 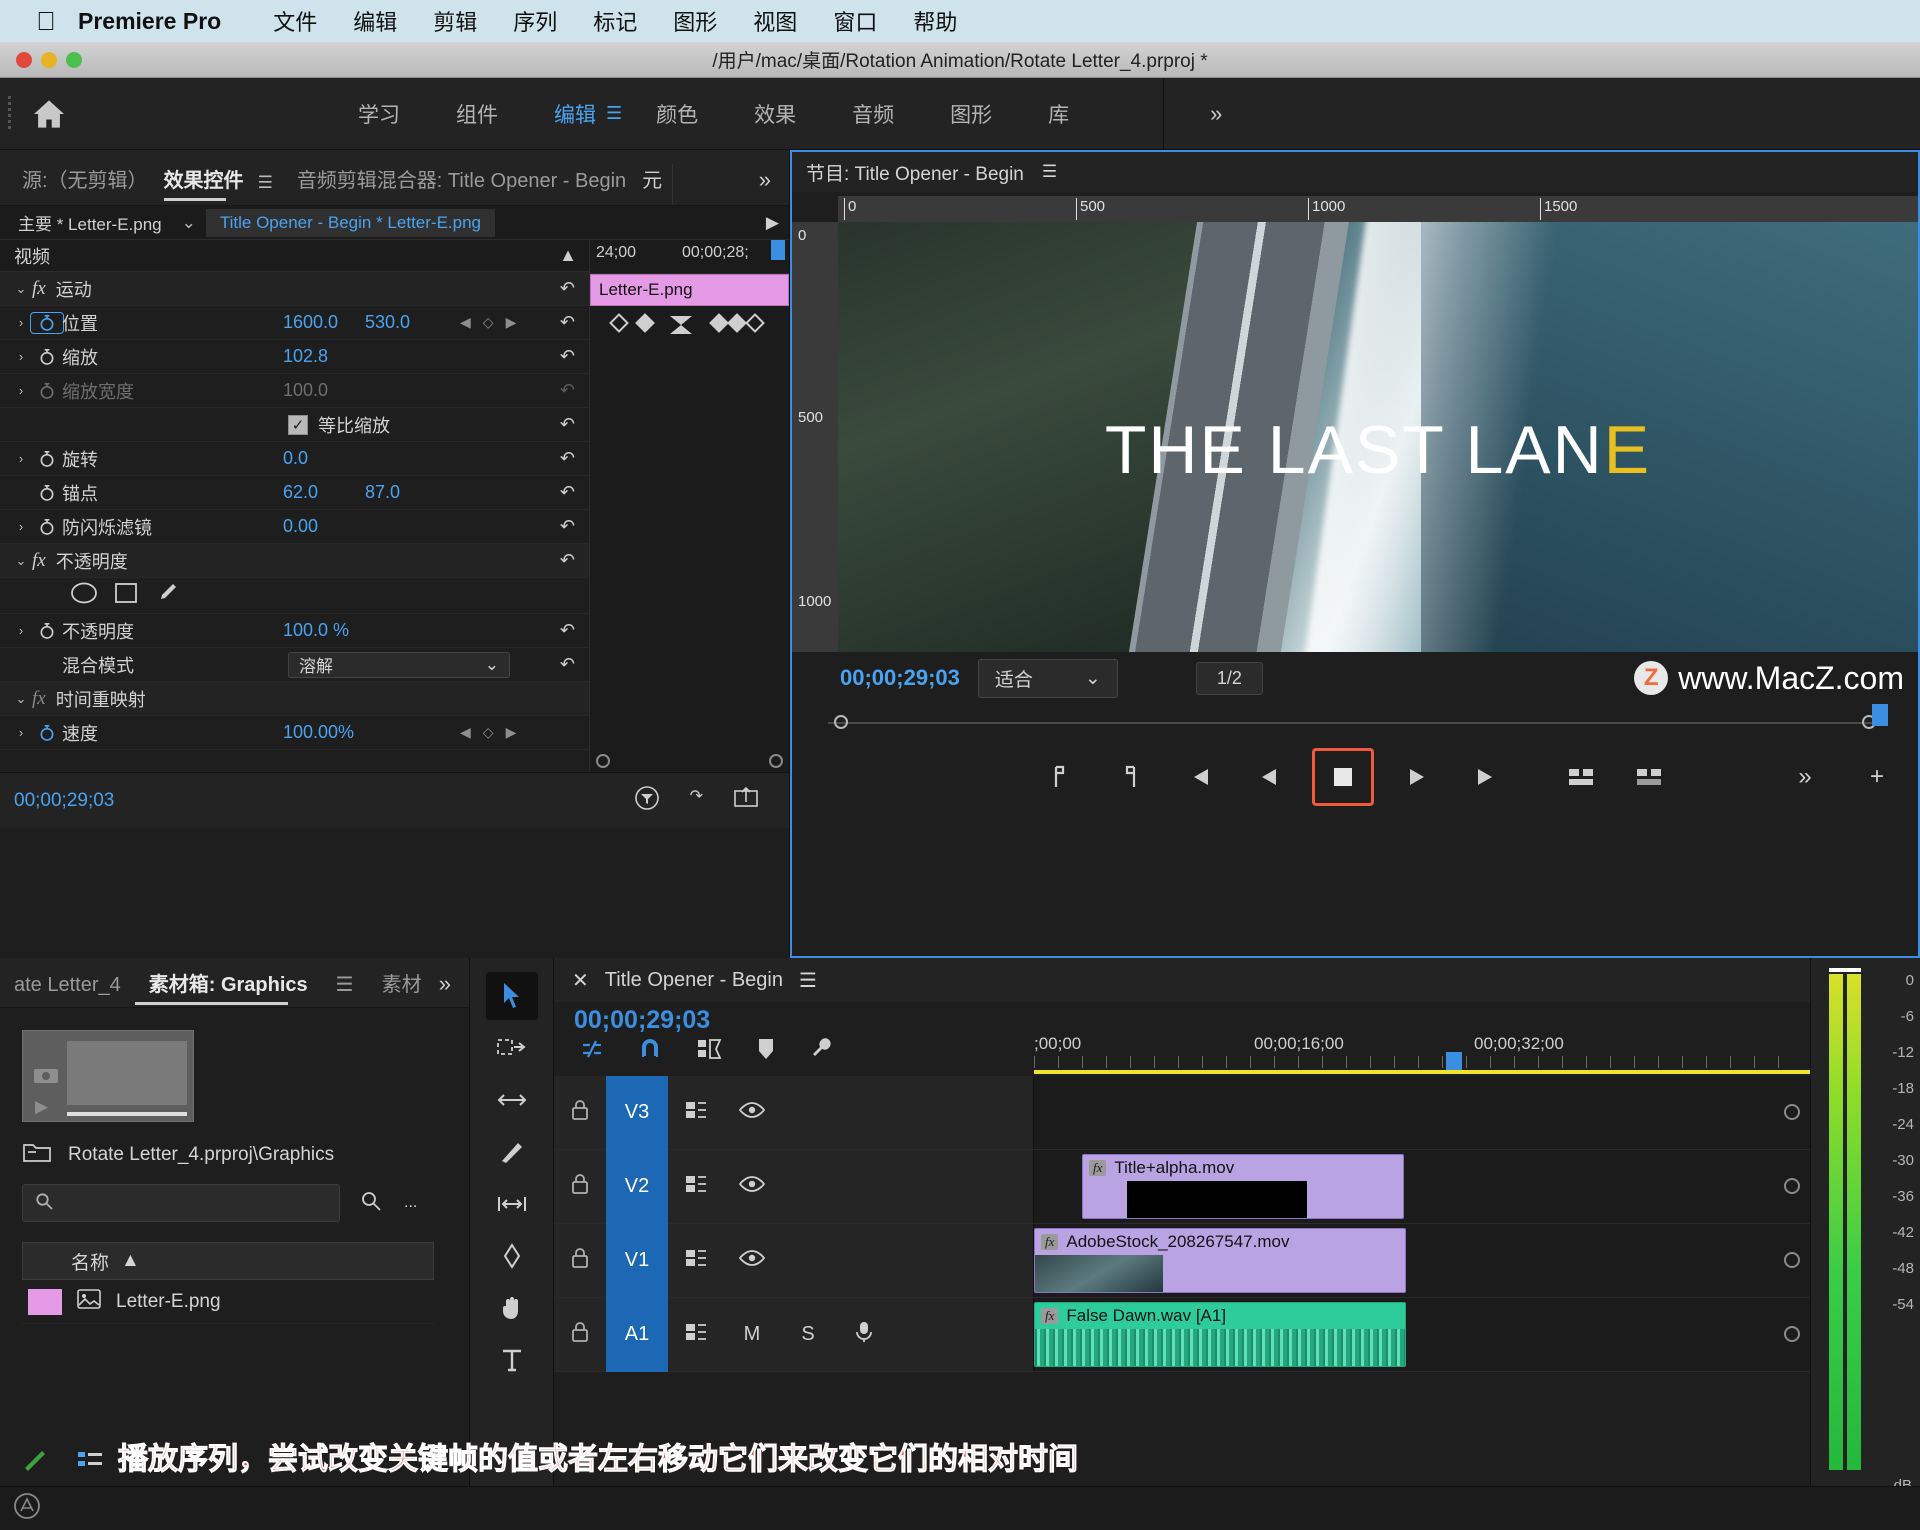 What do you see at coordinates (372, 1203) in the screenshot?
I see `find-icon` at bounding box center [372, 1203].